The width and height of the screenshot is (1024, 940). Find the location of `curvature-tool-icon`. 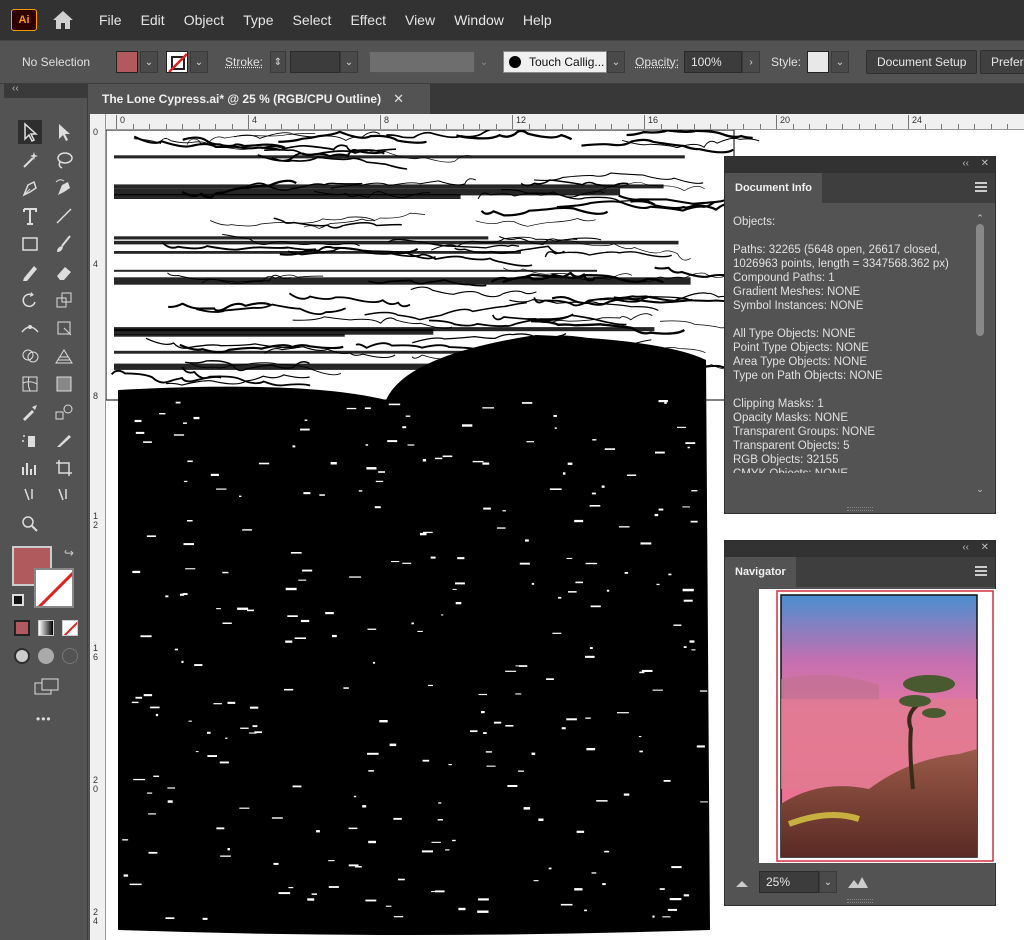

curvature-tool-icon is located at coordinates (64, 188).